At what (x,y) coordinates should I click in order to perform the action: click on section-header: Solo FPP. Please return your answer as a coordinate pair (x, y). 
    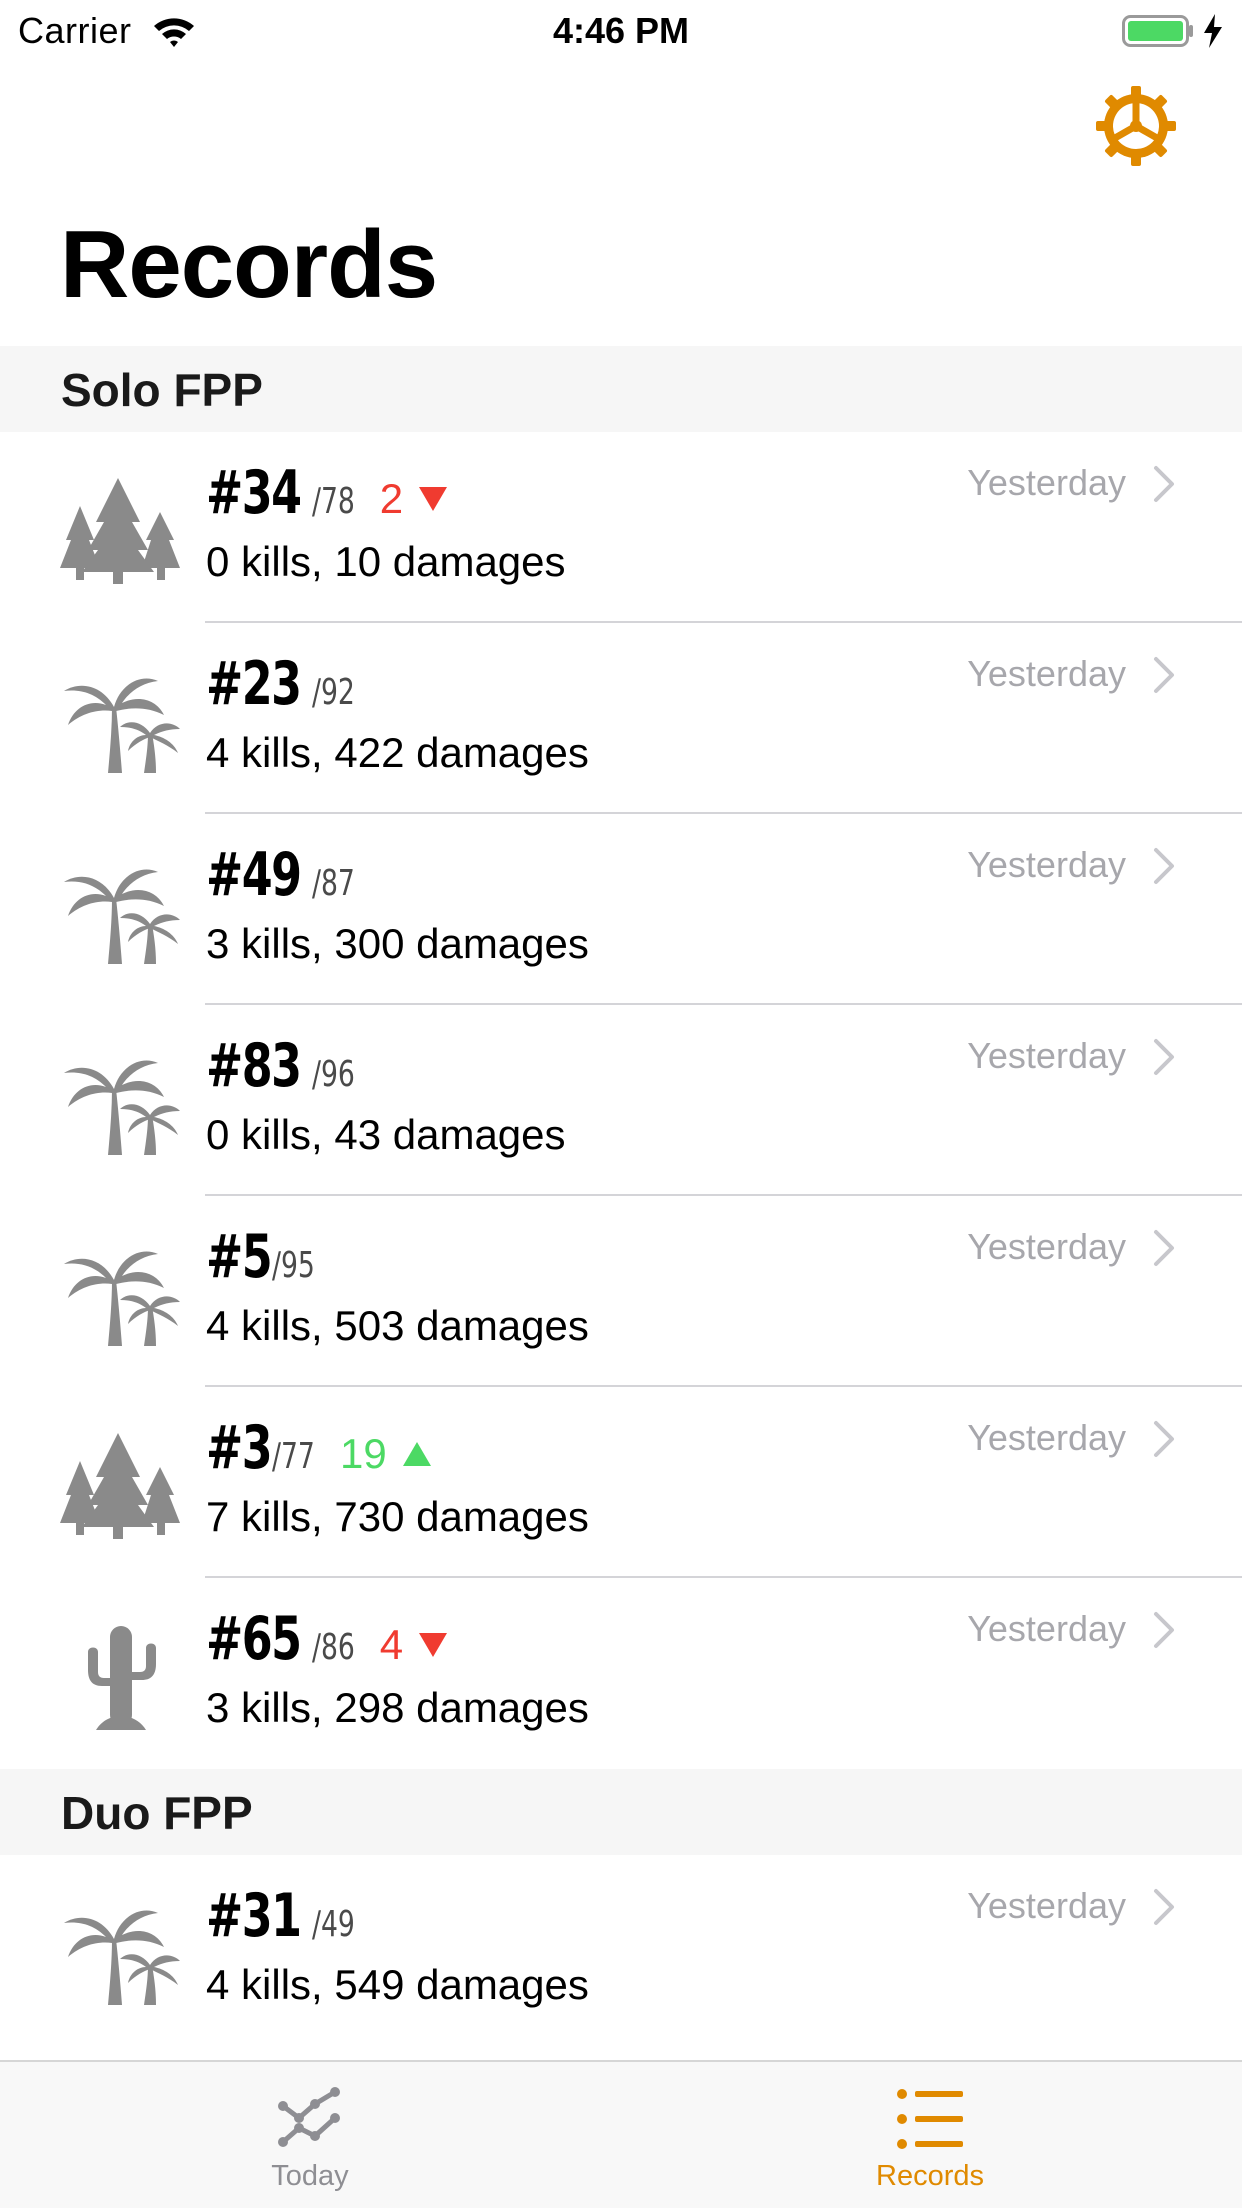
    Looking at the image, I should click on (621, 389).